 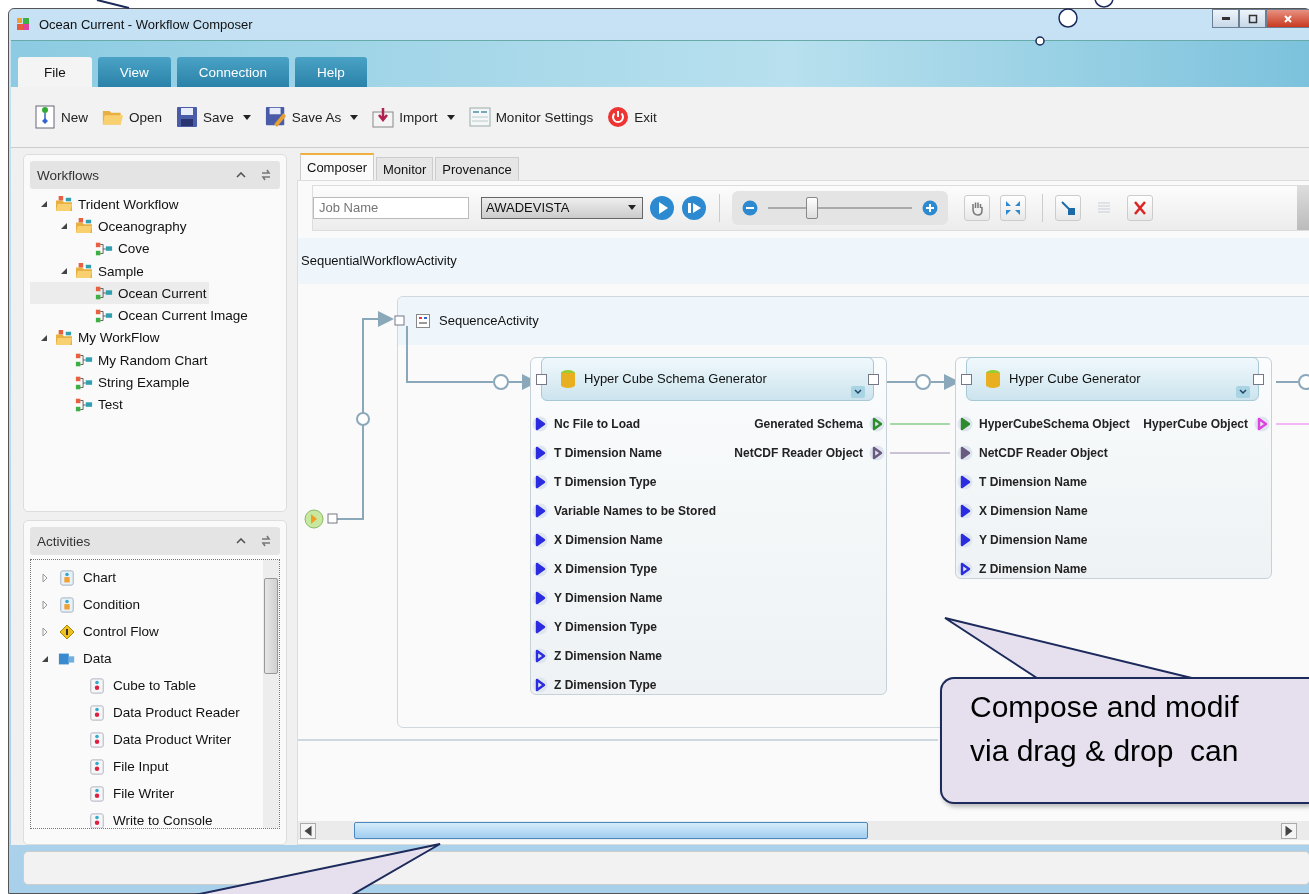 What do you see at coordinates (55, 72) in the screenshot?
I see `ribbon-tab: File` at bounding box center [55, 72].